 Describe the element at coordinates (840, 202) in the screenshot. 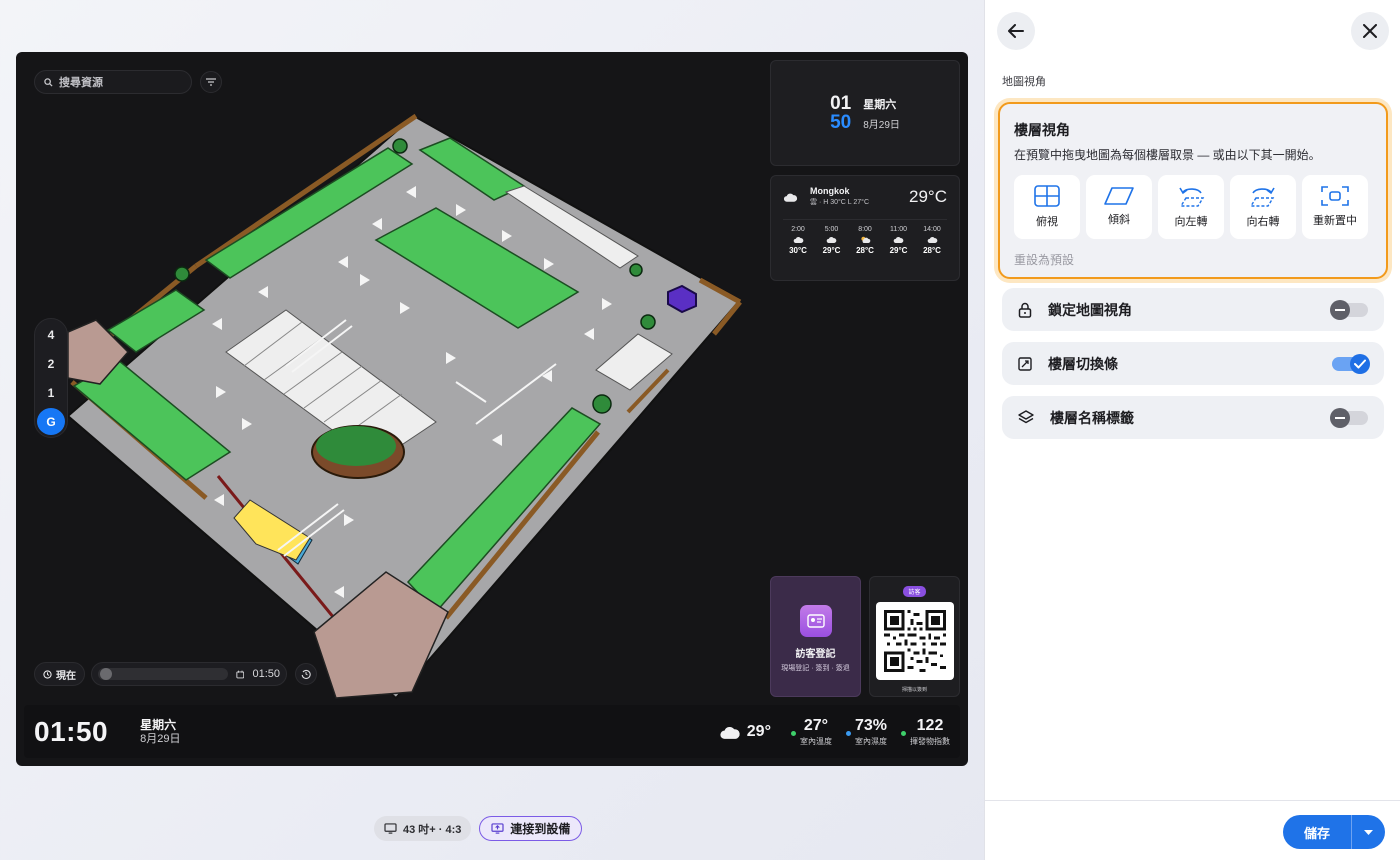

I see `weather-summary: 雲 · H 30°C L 27°C` at that location.